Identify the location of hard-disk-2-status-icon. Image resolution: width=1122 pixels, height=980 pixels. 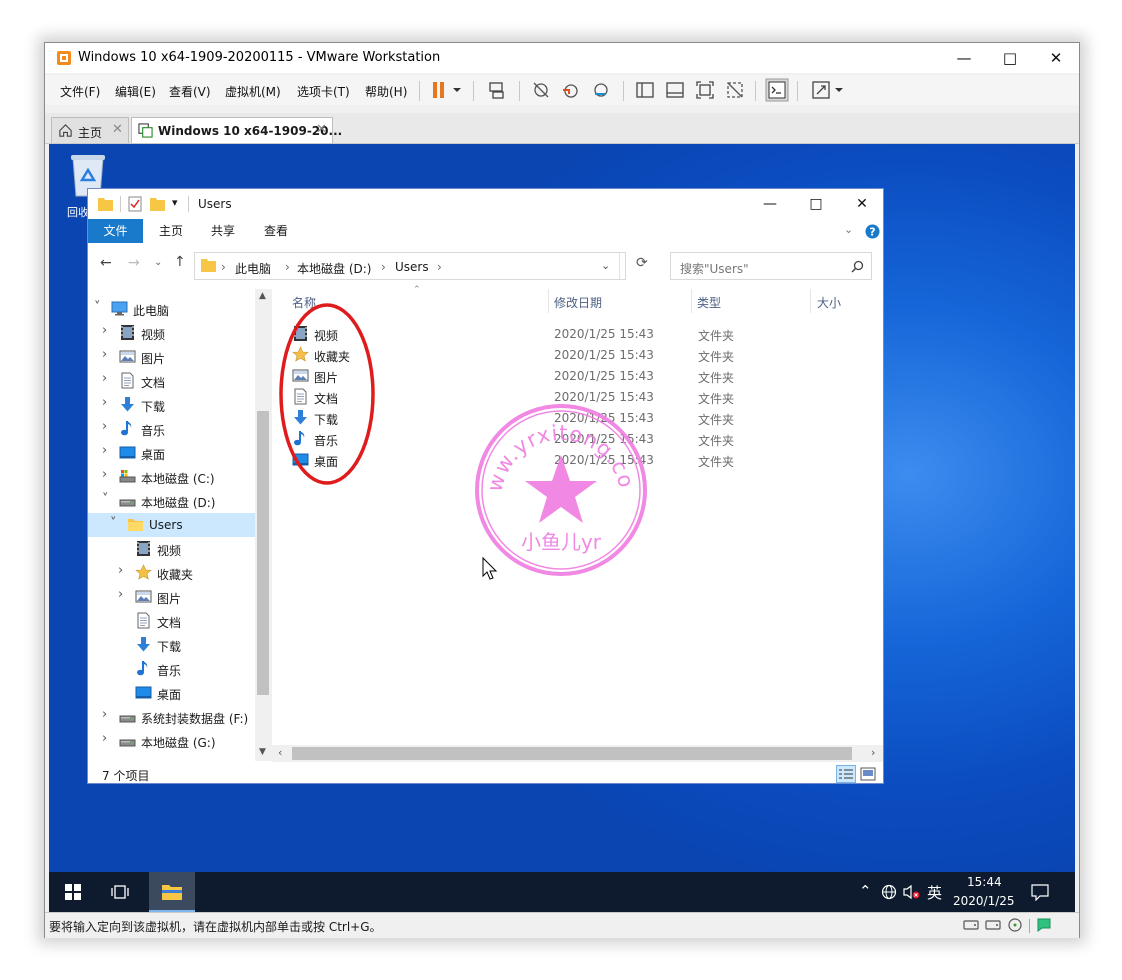
(993, 925).